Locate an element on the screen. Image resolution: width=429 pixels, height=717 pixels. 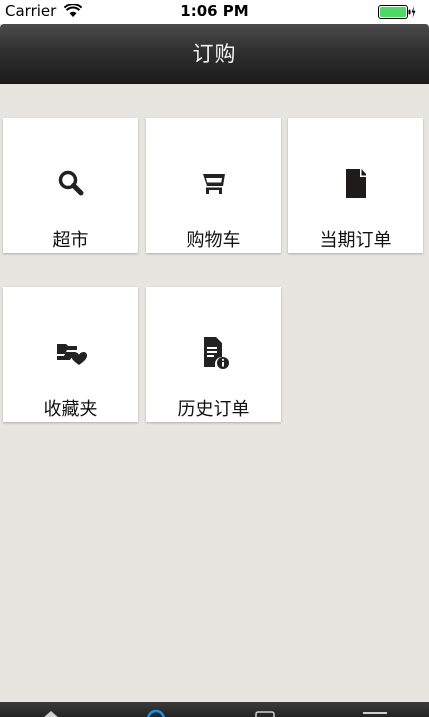
status-bar: Carrier 1:06 PM is located at coordinates (214, 12).